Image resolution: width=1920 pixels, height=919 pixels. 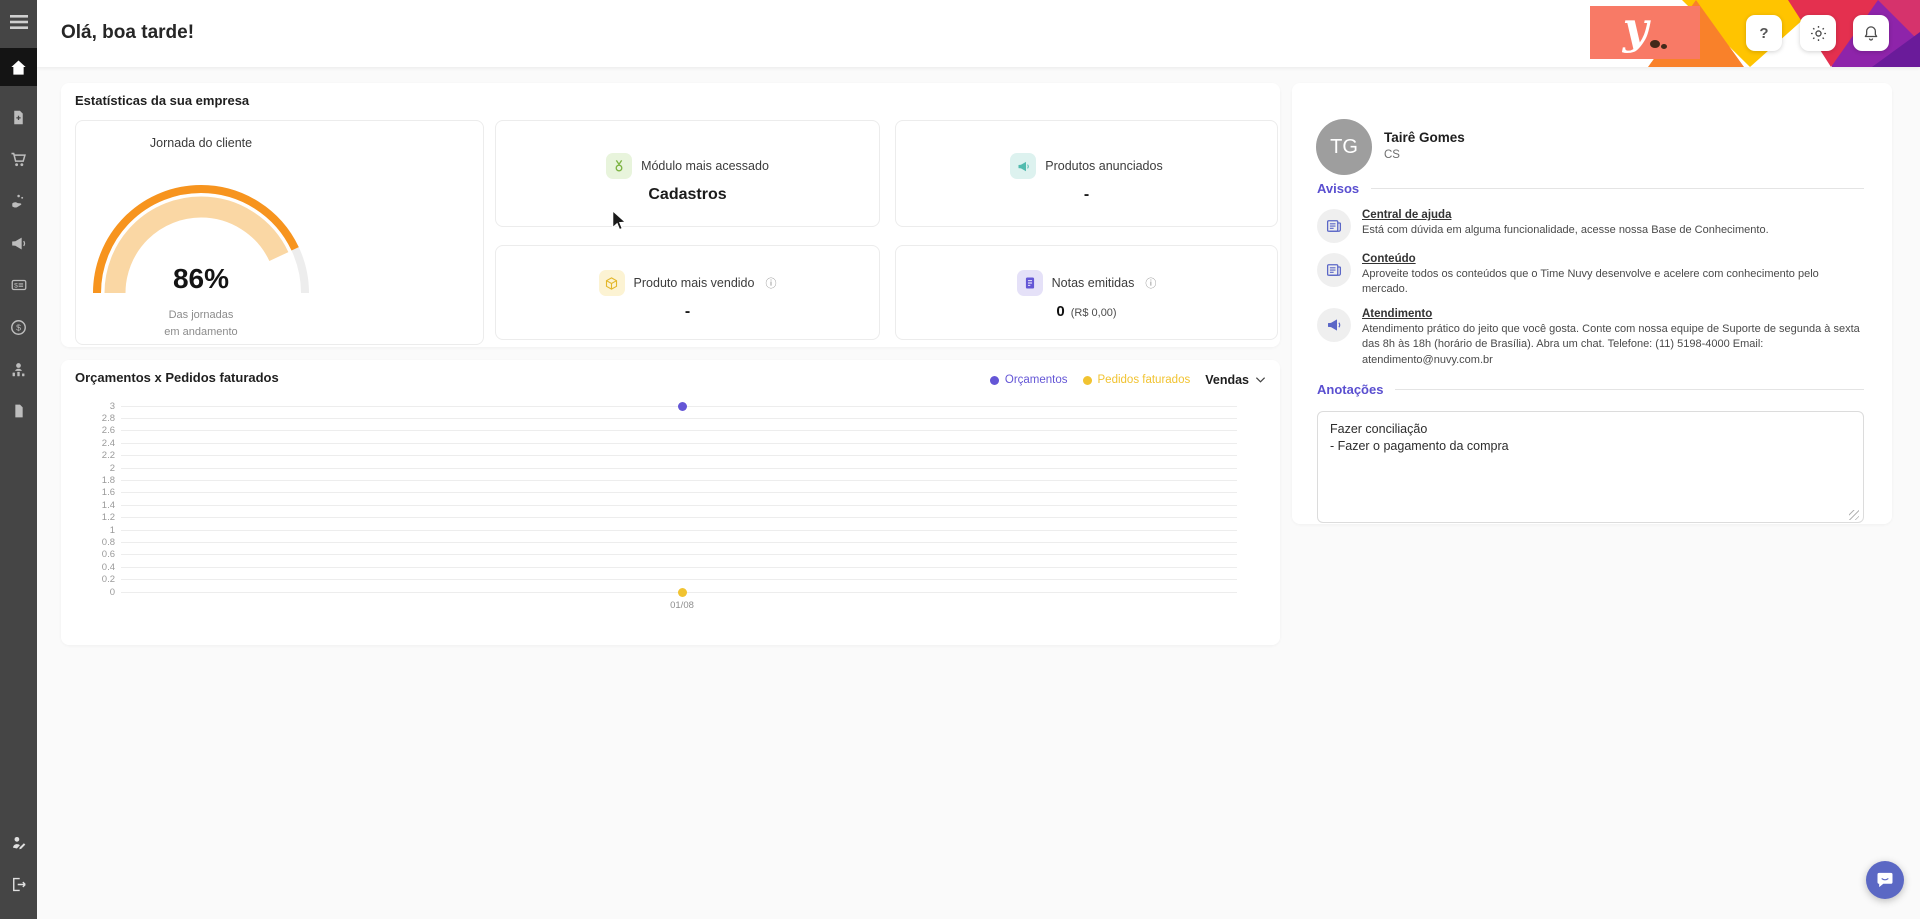 I want to click on help-button: ?, so click(x=1764, y=33).